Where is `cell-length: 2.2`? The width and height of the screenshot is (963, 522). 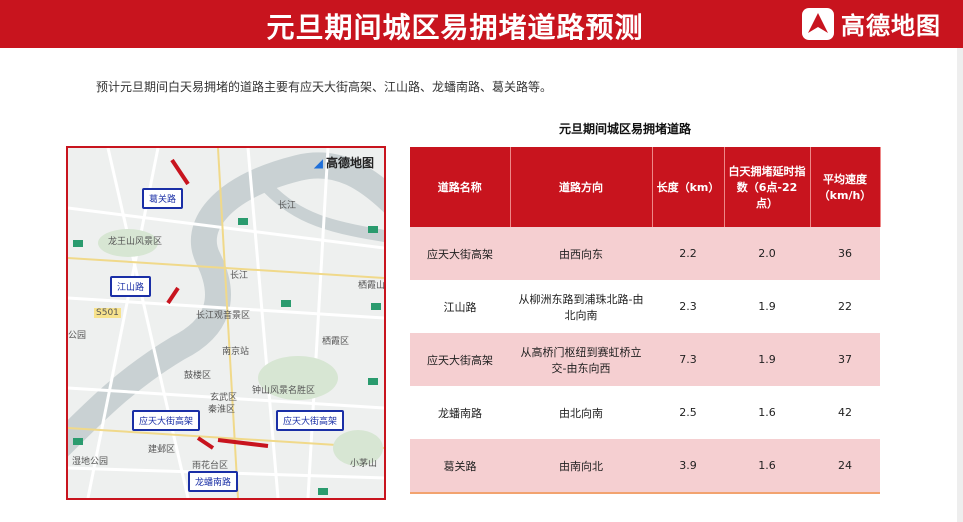
cell-length: 2.2 is located at coordinates (688, 253).